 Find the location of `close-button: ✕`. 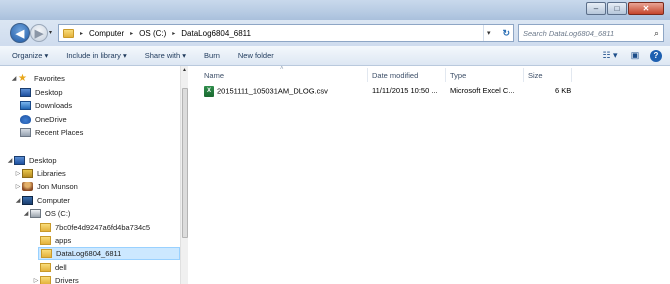

close-button: ✕ is located at coordinates (646, 8).